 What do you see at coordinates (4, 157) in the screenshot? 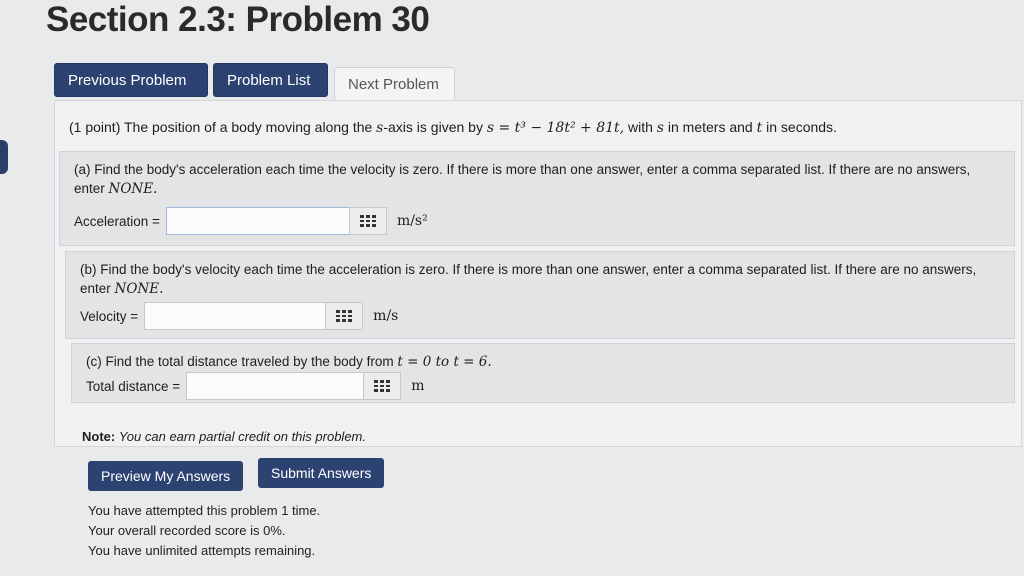
I see `side-panel-tab` at bounding box center [4, 157].